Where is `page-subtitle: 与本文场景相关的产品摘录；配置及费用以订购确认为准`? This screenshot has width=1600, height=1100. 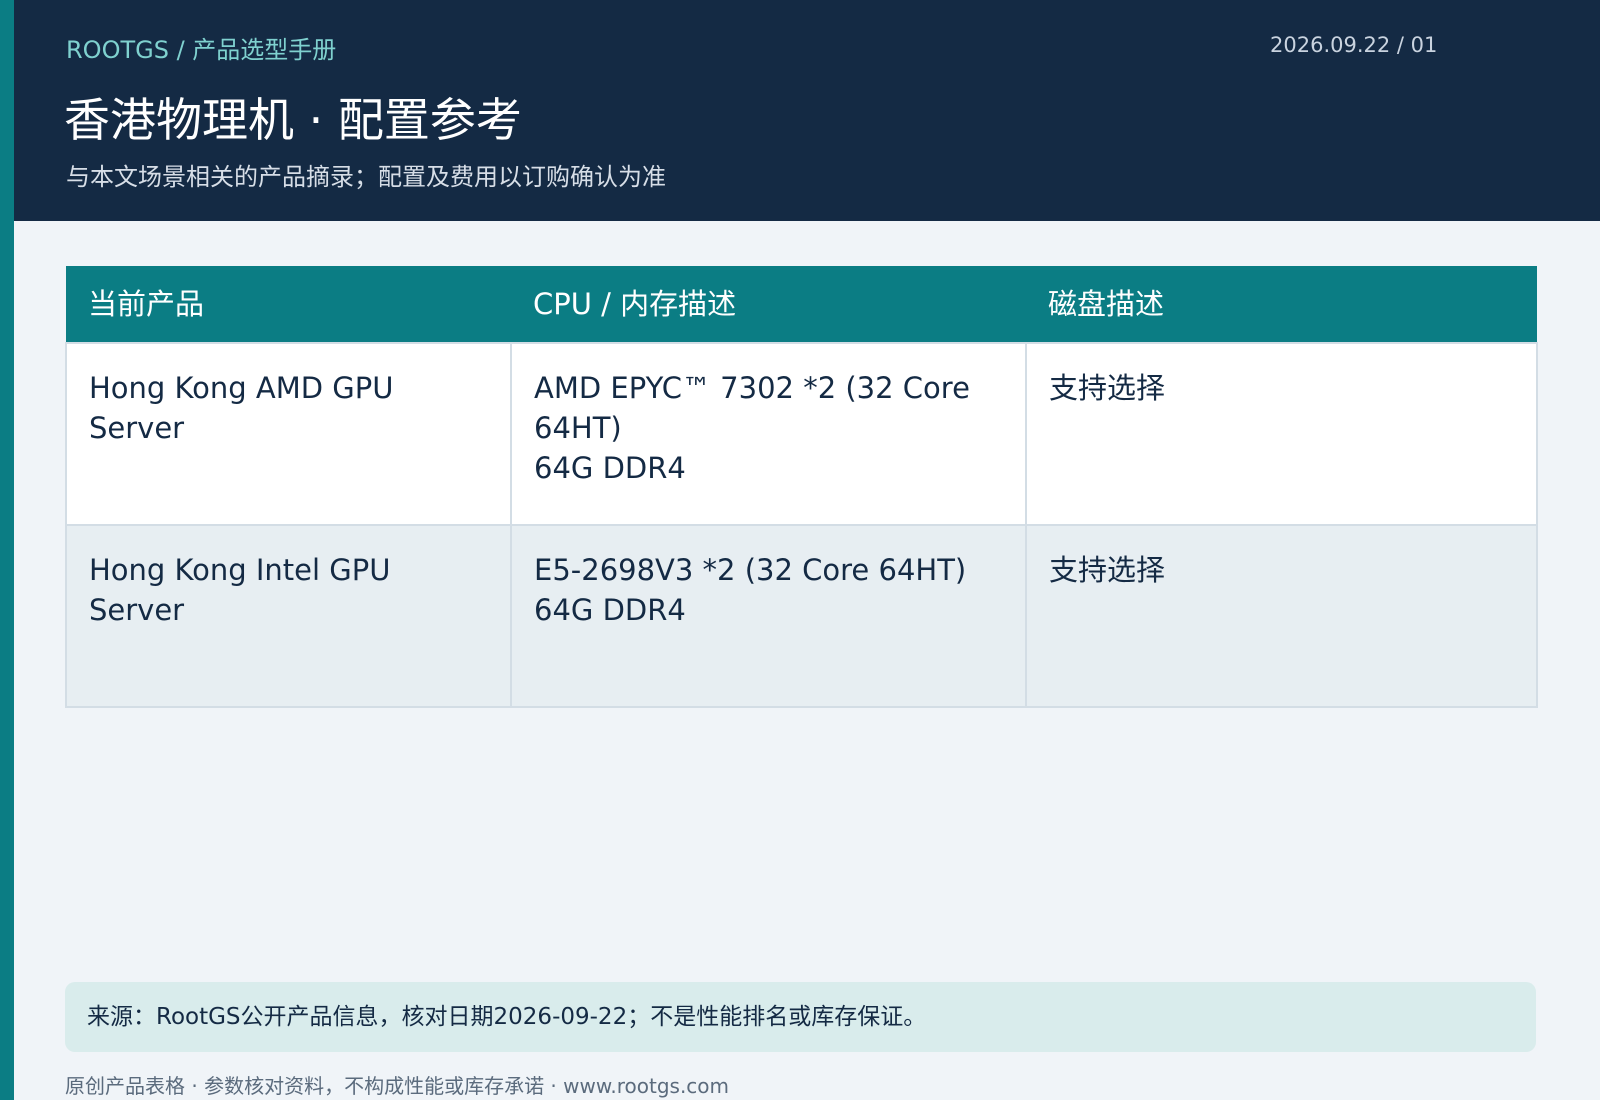
page-subtitle: 与本文场景相关的产品摘录；配置及费用以订购确认为准 is located at coordinates (366, 177).